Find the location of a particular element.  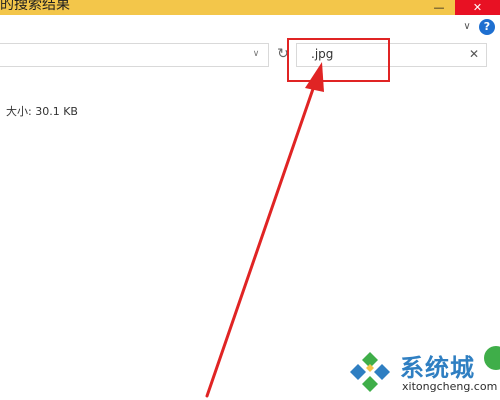

watermark-title: 系统城 is located at coordinates (437, 368).